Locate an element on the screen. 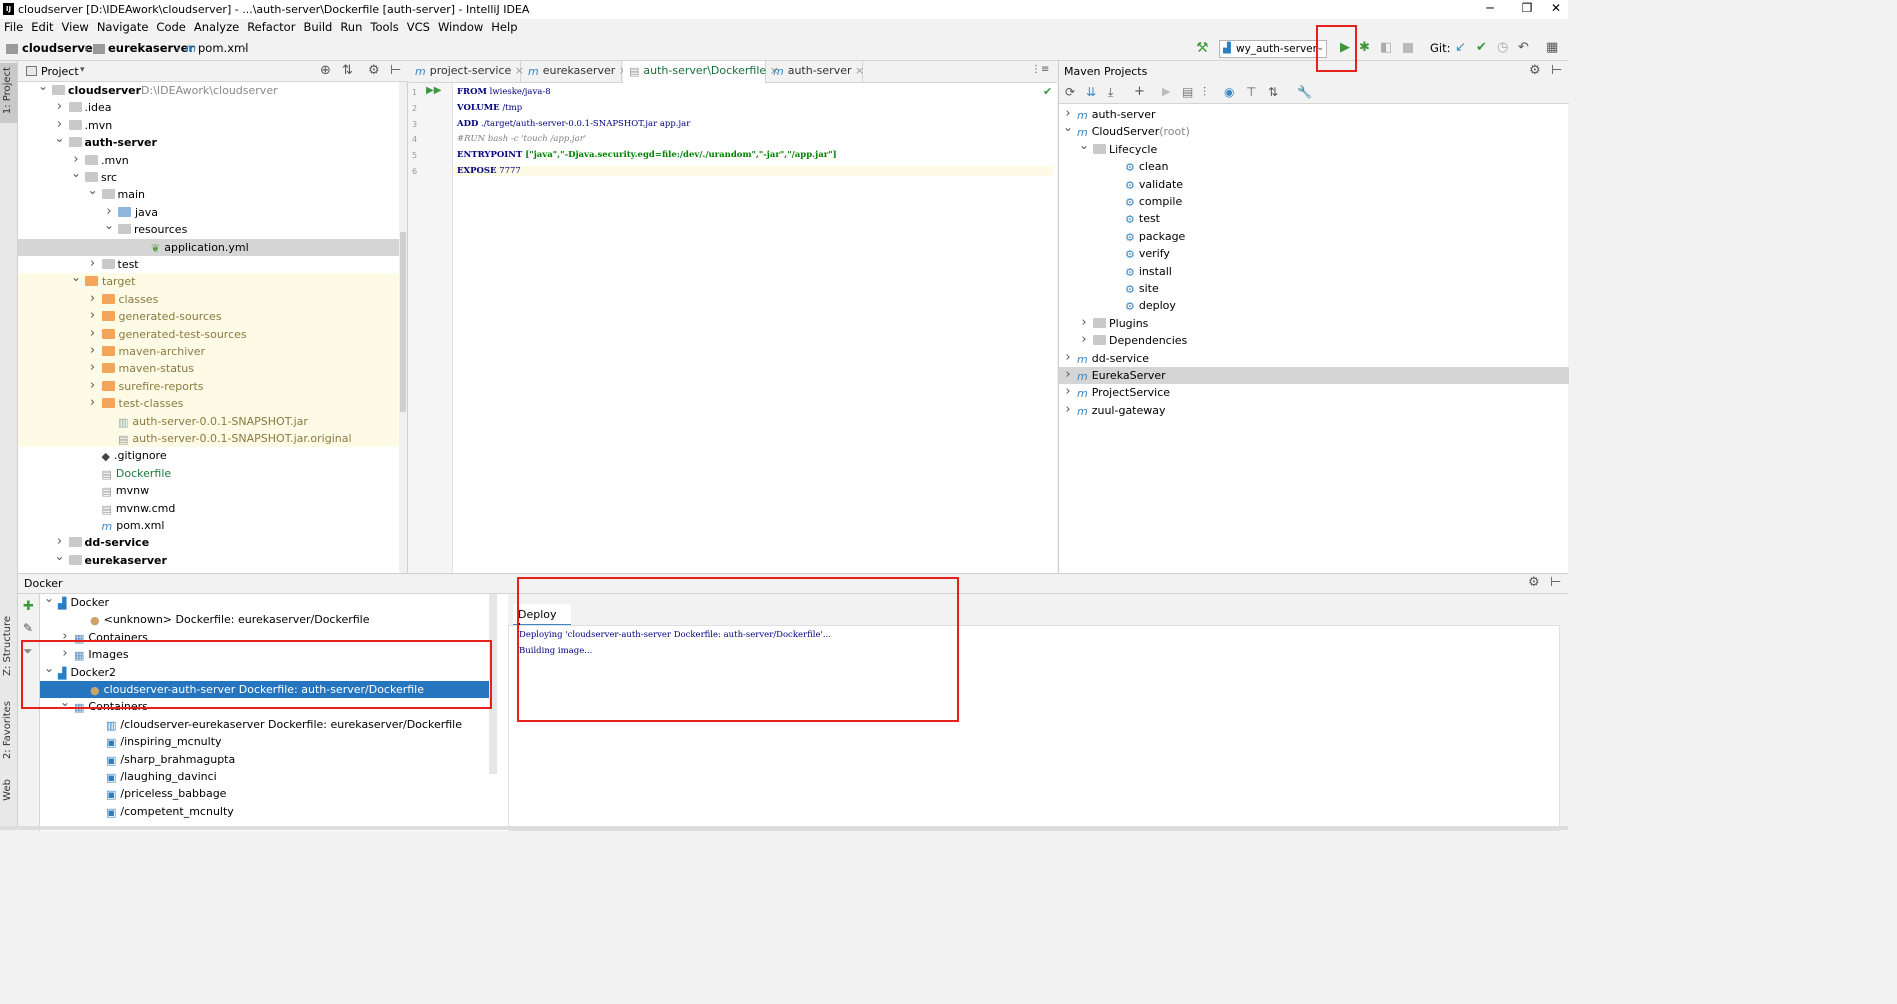  project-panel-title: Project is located at coordinates (60, 71).